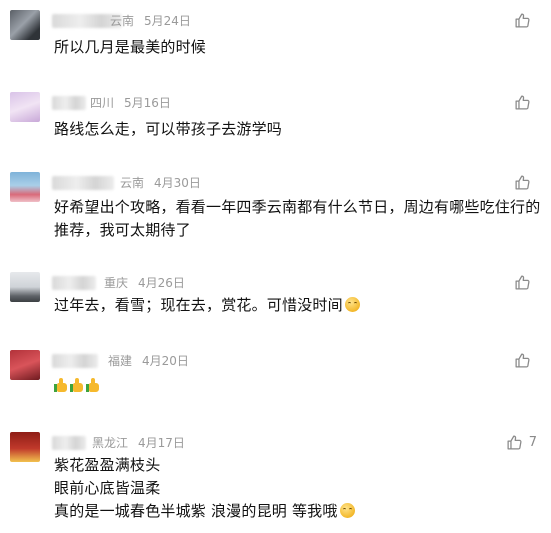 The width and height of the screenshot is (551, 533). Describe the element at coordinates (116, 283) in the screenshot. I see `comment-region: 重庆` at that location.